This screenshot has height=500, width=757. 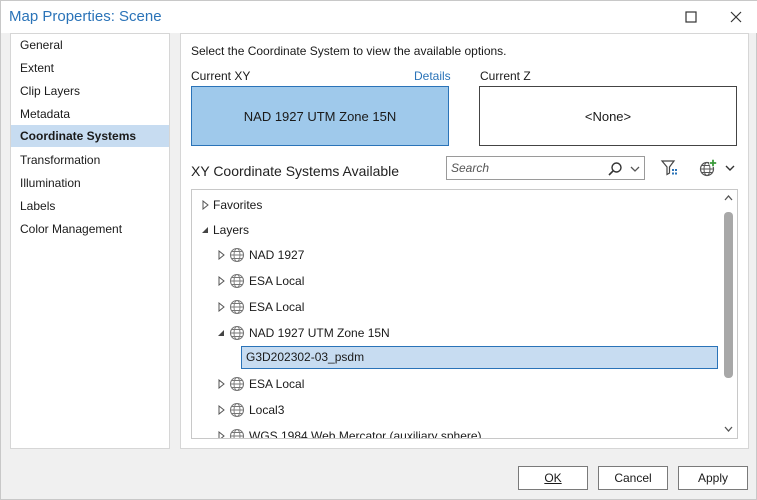 What do you see at coordinates (90, 45) in the screenshot?
I see `sidebar-item-general: General` at bounding box center [90, 45].